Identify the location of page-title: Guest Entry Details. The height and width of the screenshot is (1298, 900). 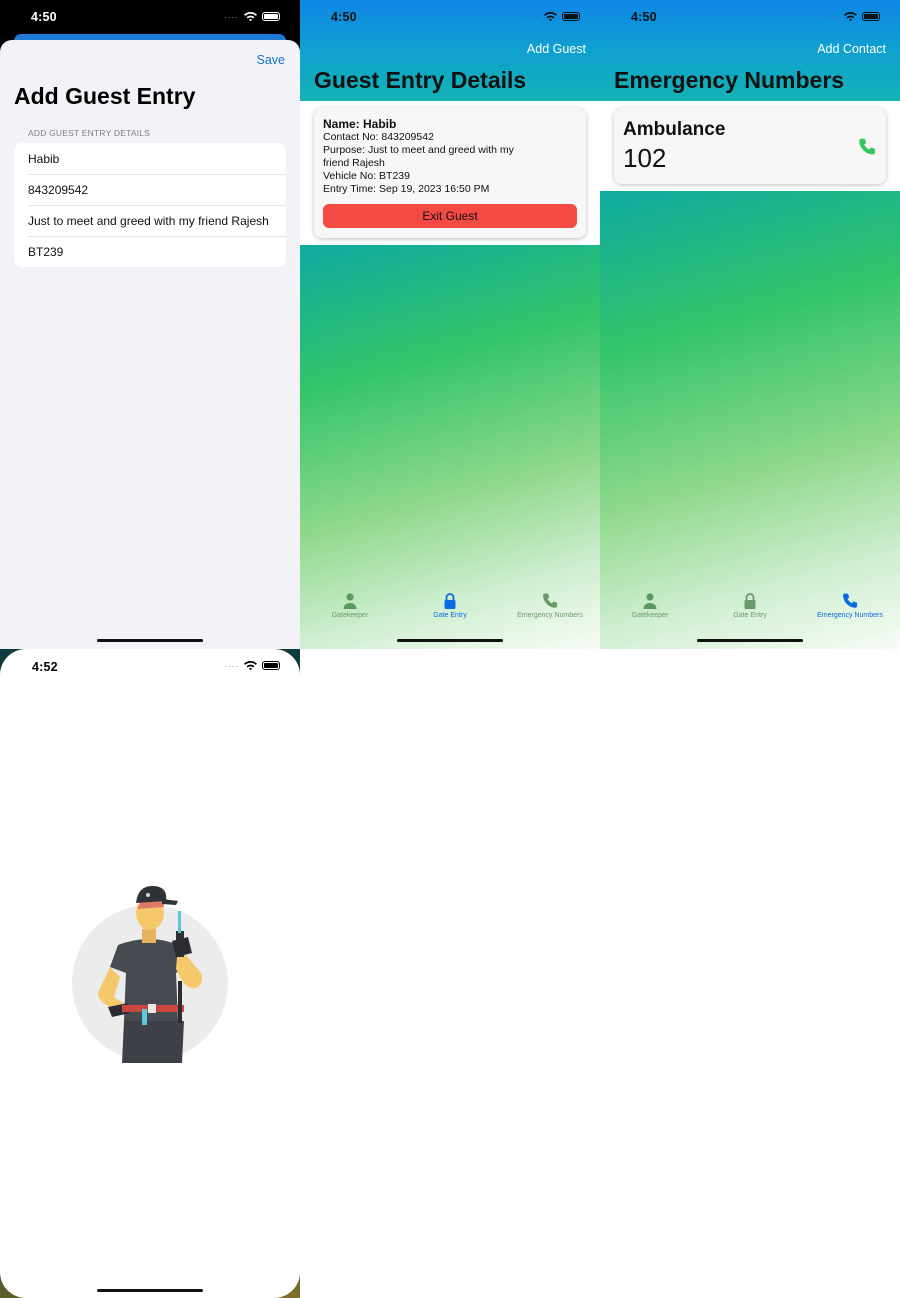
(420, 80).